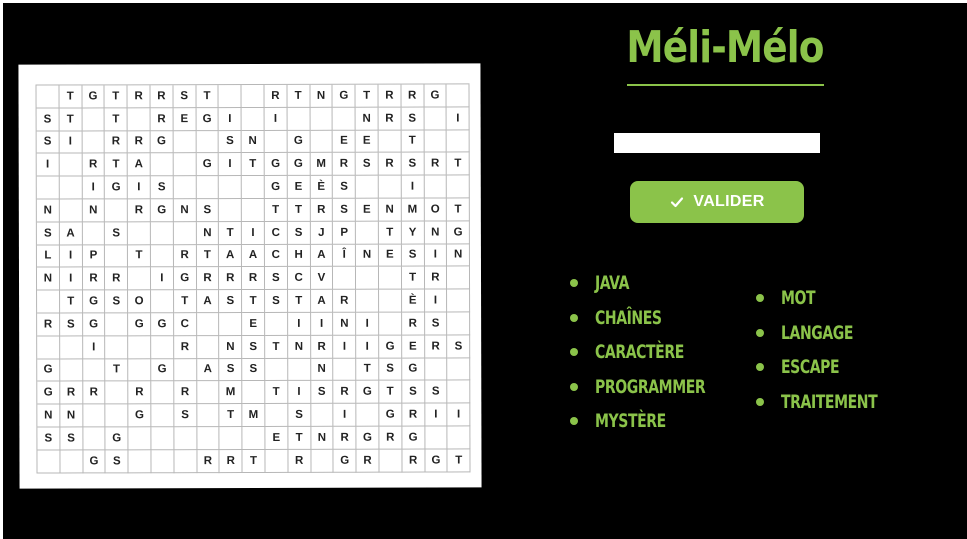  I want to click on grid-cell: Y, so click(413, 233).